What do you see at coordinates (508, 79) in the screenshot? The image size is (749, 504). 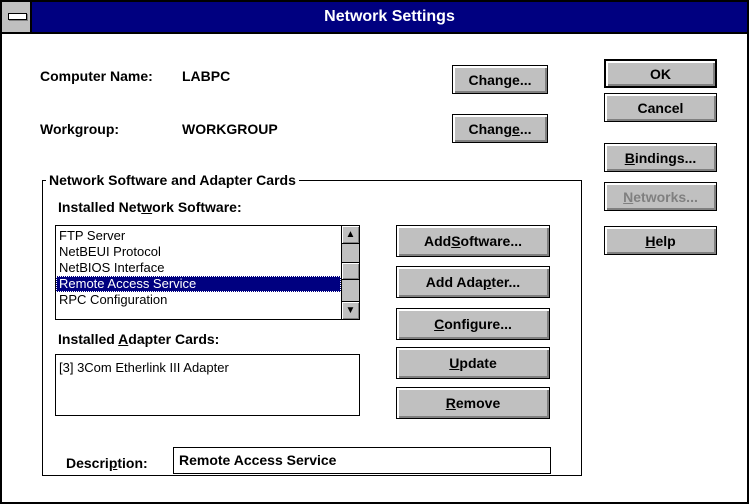 I see `accelerator-key: g` at bounding box center [508, 79].